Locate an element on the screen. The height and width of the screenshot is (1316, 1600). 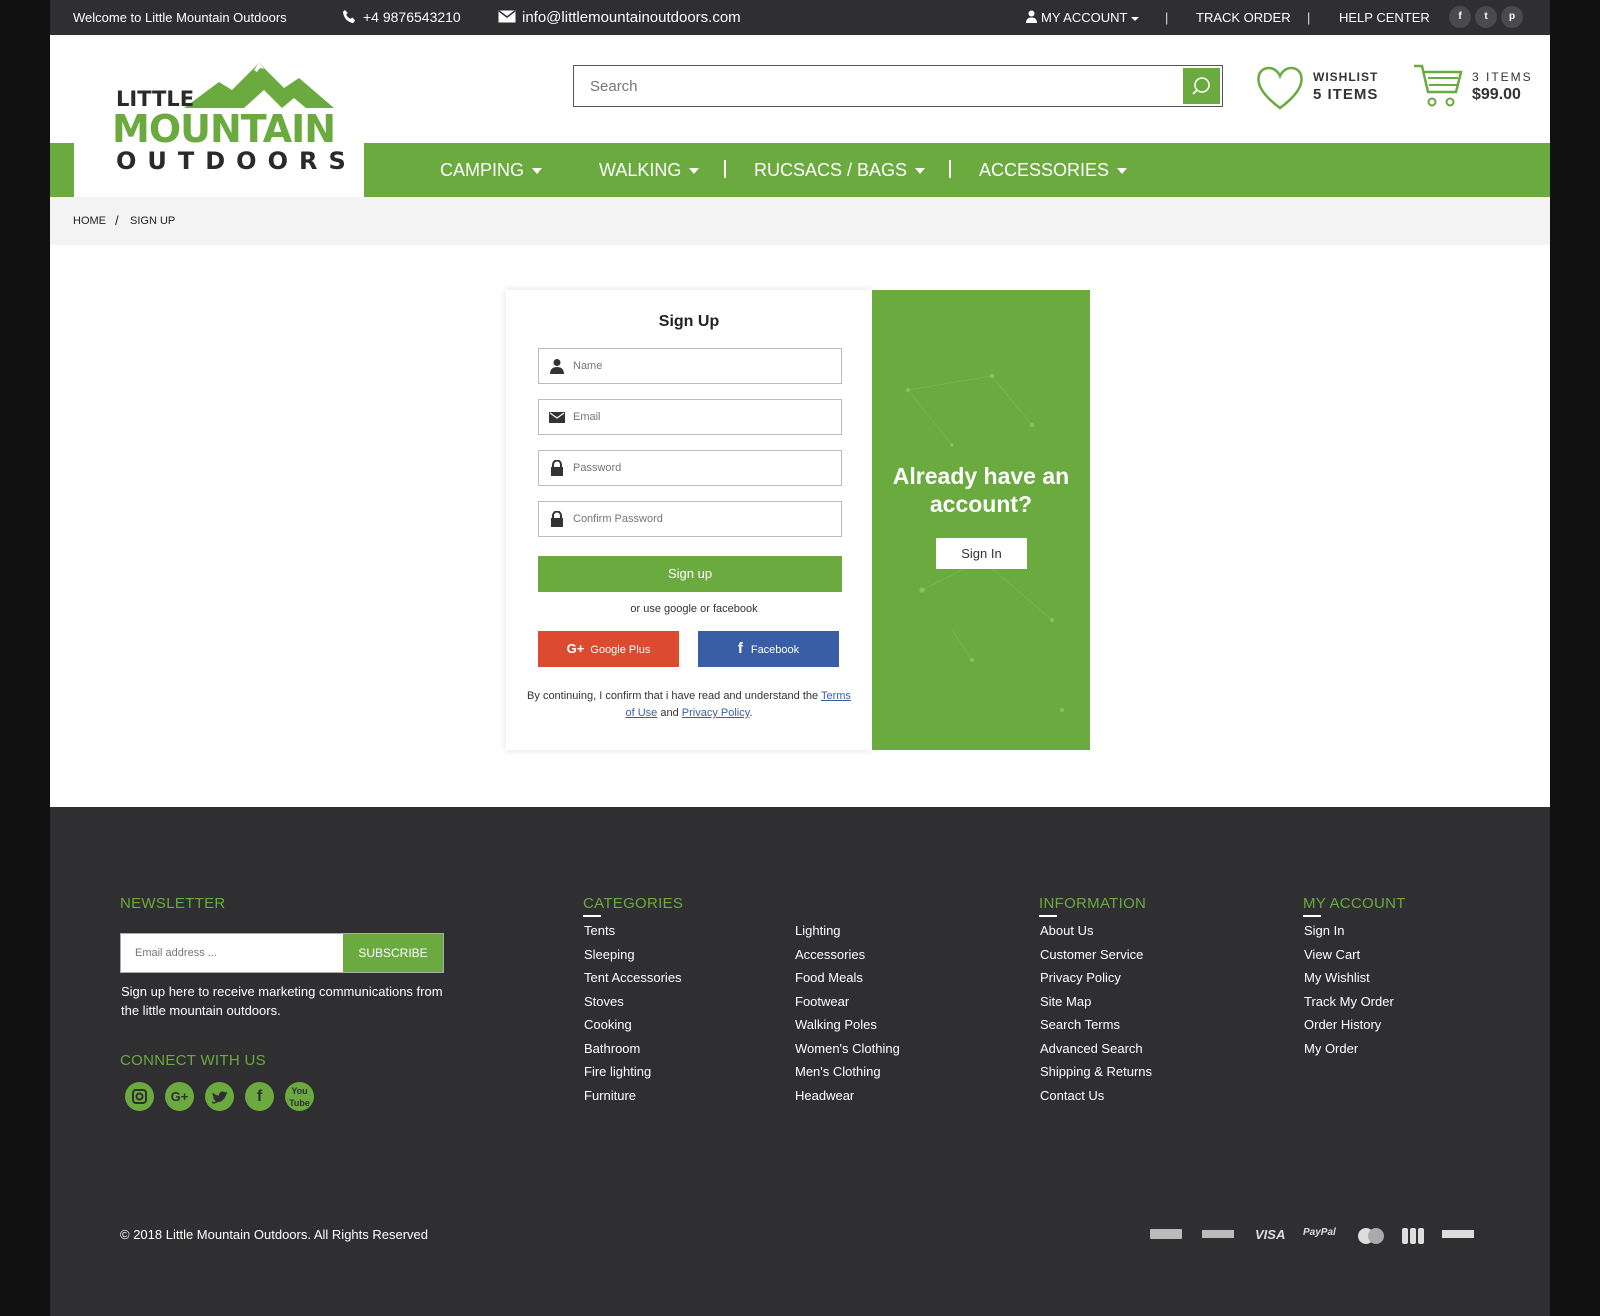
search-bar is located at coordinates (898, 86).